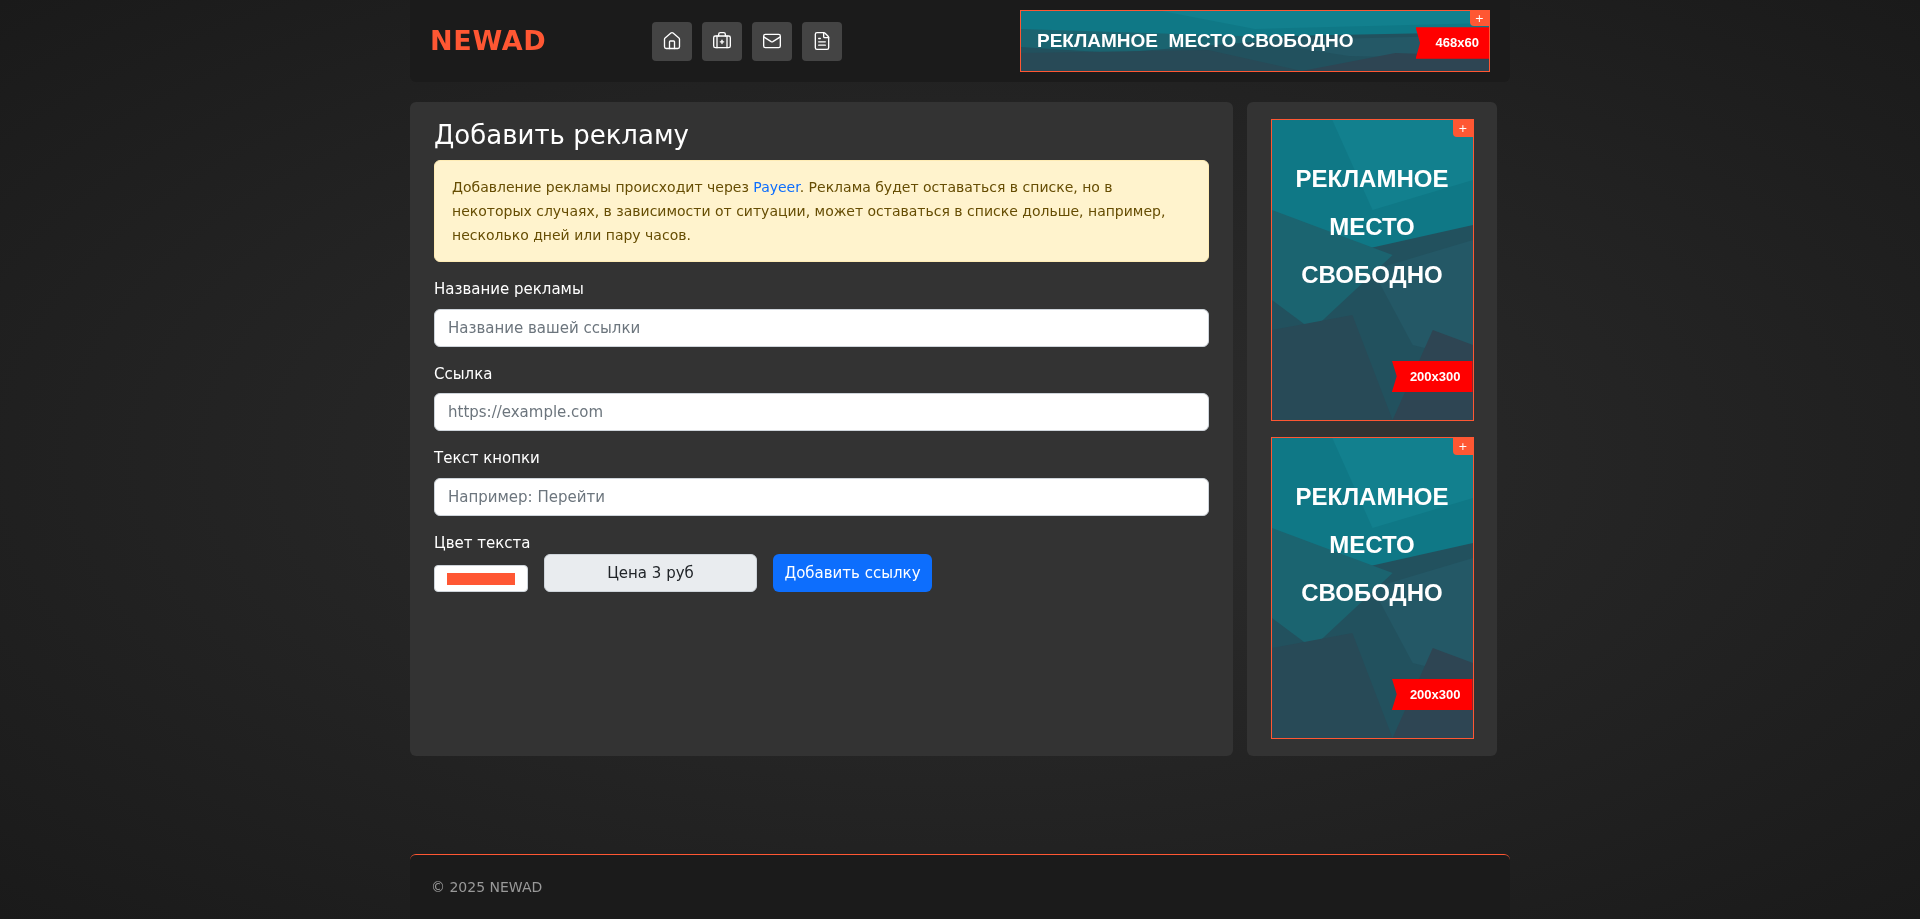  I want to click on add-link-button: Добавить ссылку, so click(852, 573).